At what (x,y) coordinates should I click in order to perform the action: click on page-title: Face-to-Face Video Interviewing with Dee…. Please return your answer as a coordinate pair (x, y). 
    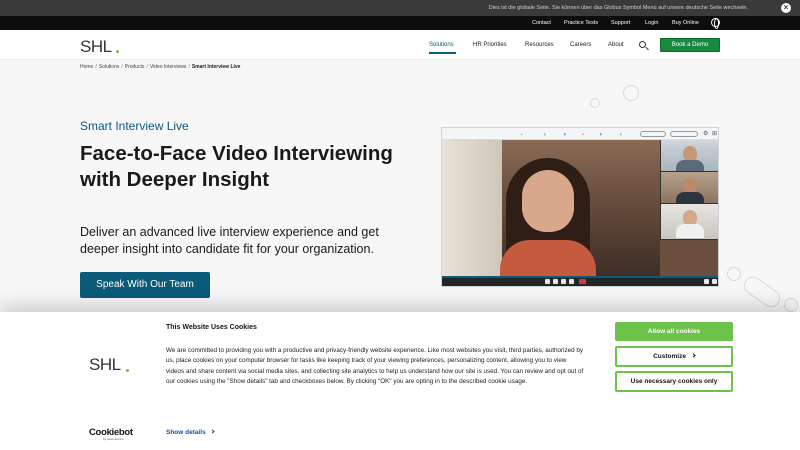
    Looking at the image, I should click on (236, 166).